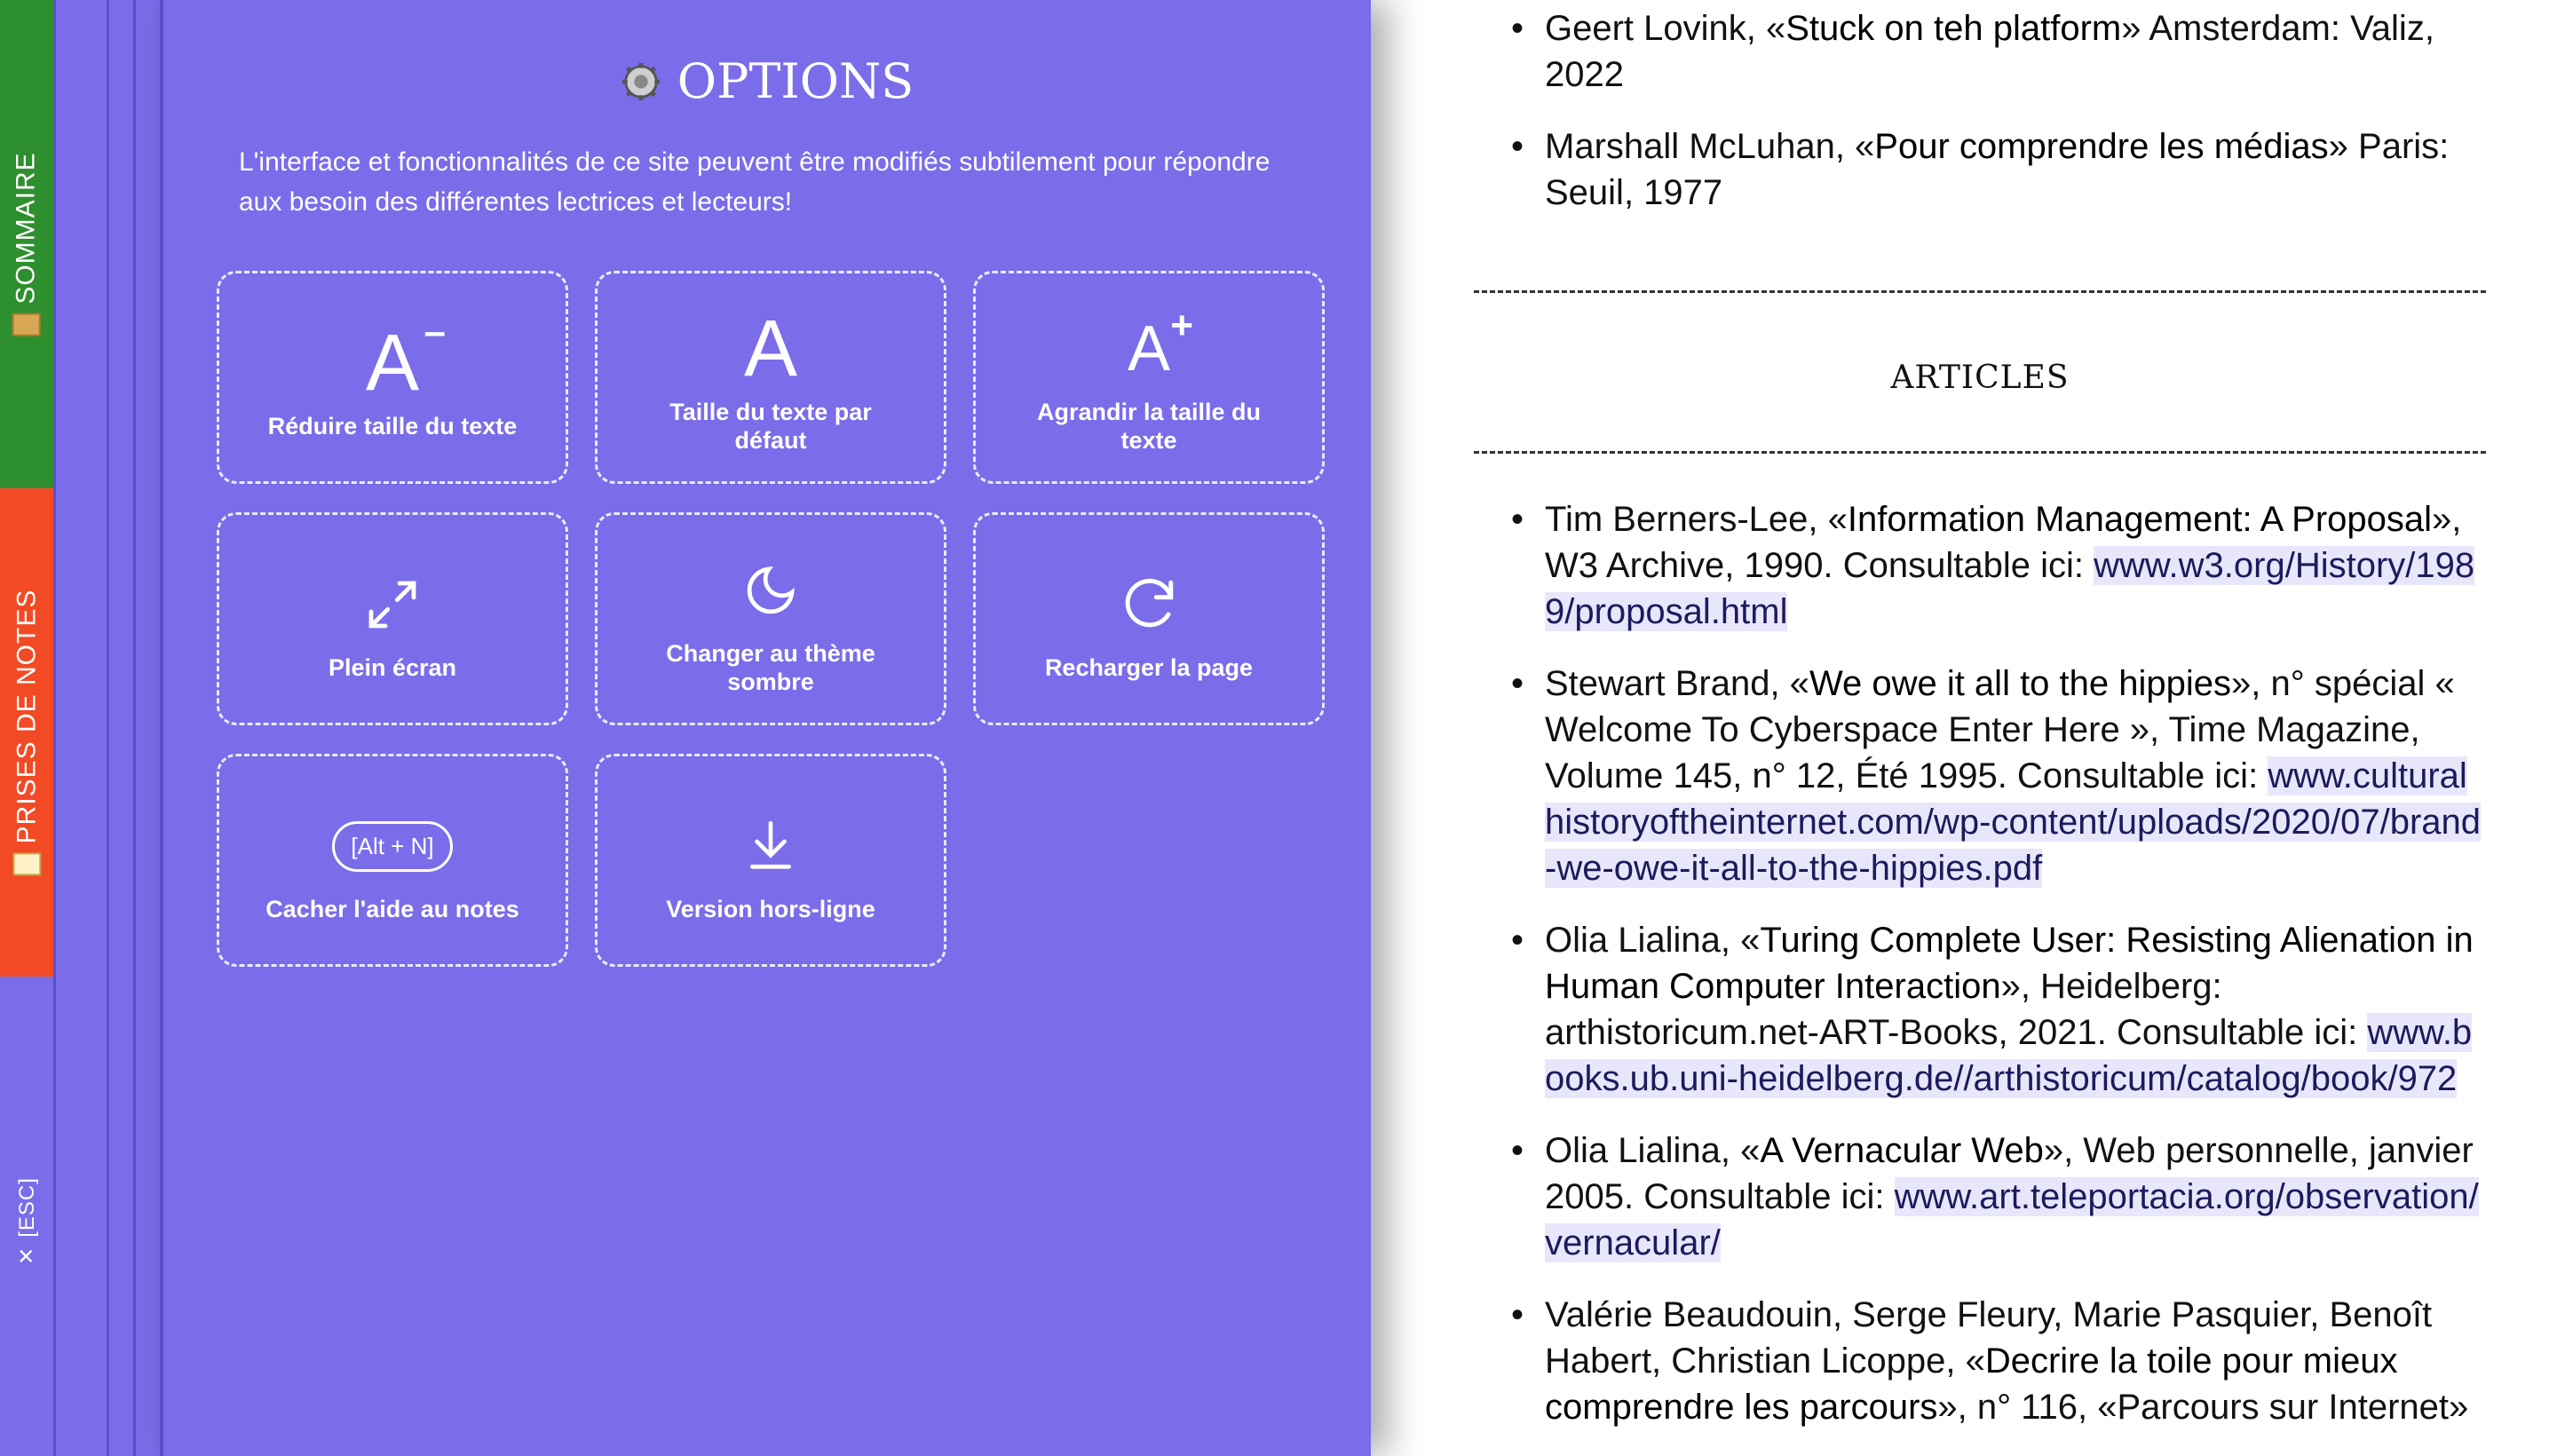 The width and height of the screenshot is (2557, 1456). I want to click on dark-theme-button: Changer au thème sombre, so click(770, 618).